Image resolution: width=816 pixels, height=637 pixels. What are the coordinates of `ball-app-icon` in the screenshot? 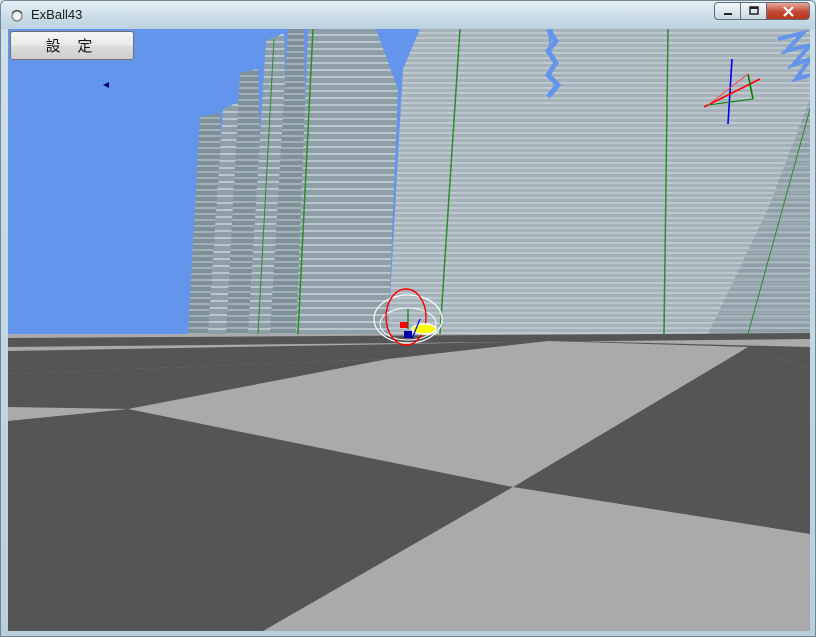 It's located at (17, 15).